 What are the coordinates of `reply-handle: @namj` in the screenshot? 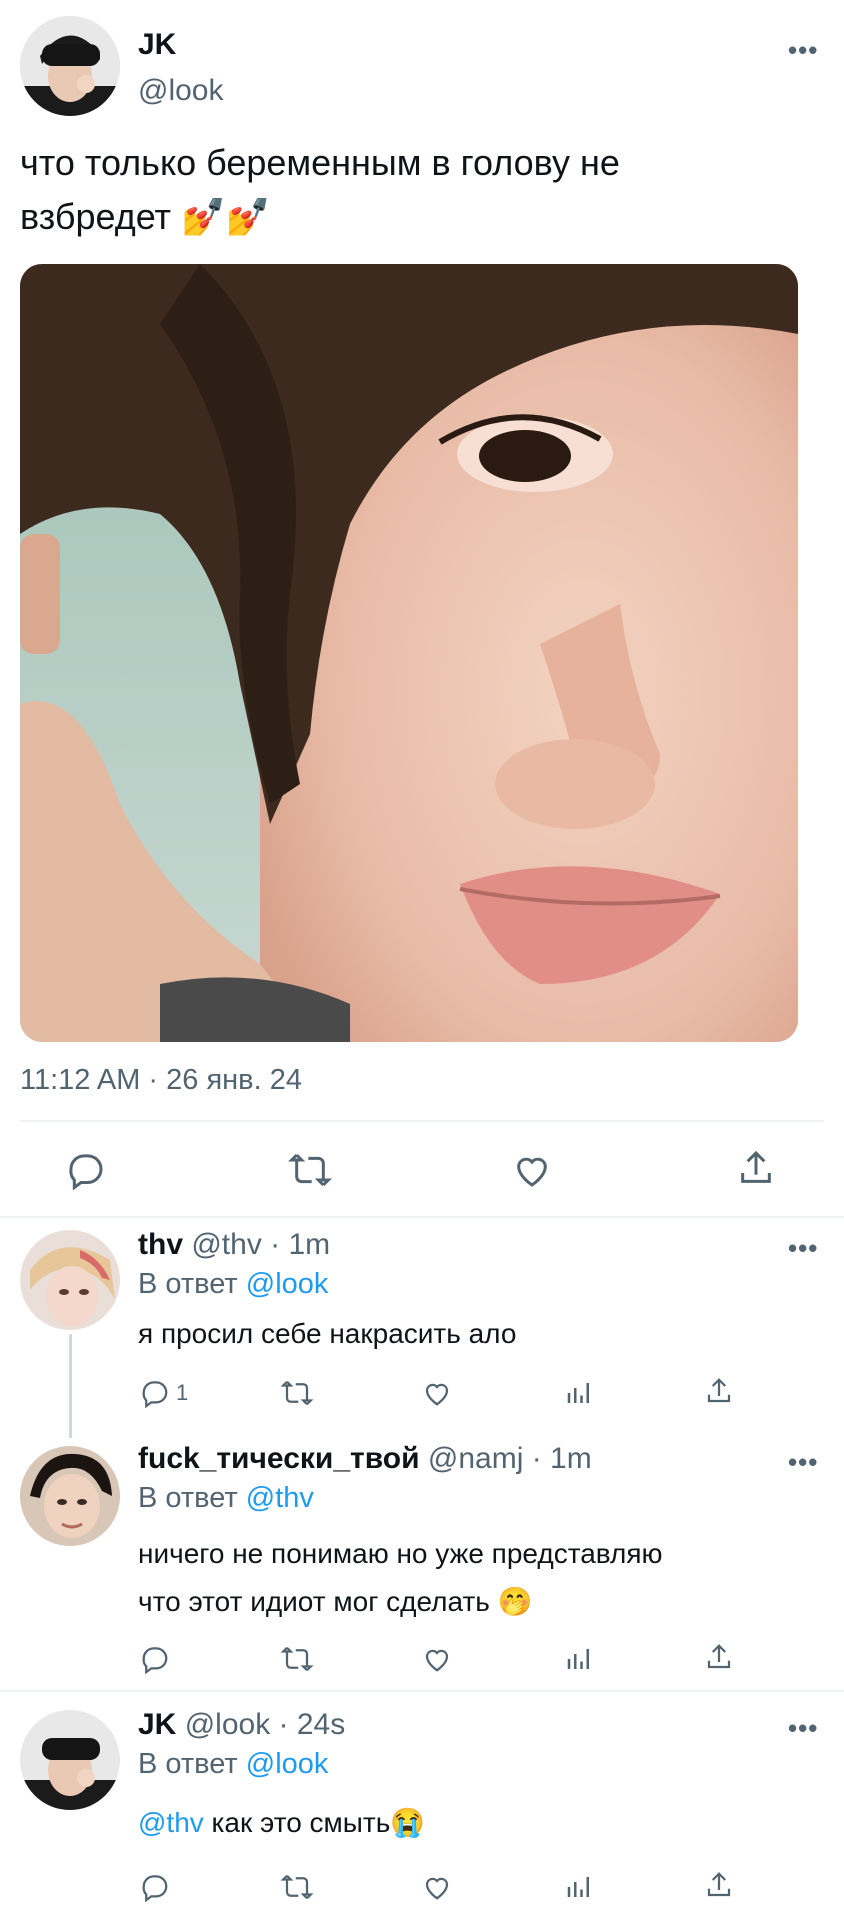 It's located at (475, 1458).